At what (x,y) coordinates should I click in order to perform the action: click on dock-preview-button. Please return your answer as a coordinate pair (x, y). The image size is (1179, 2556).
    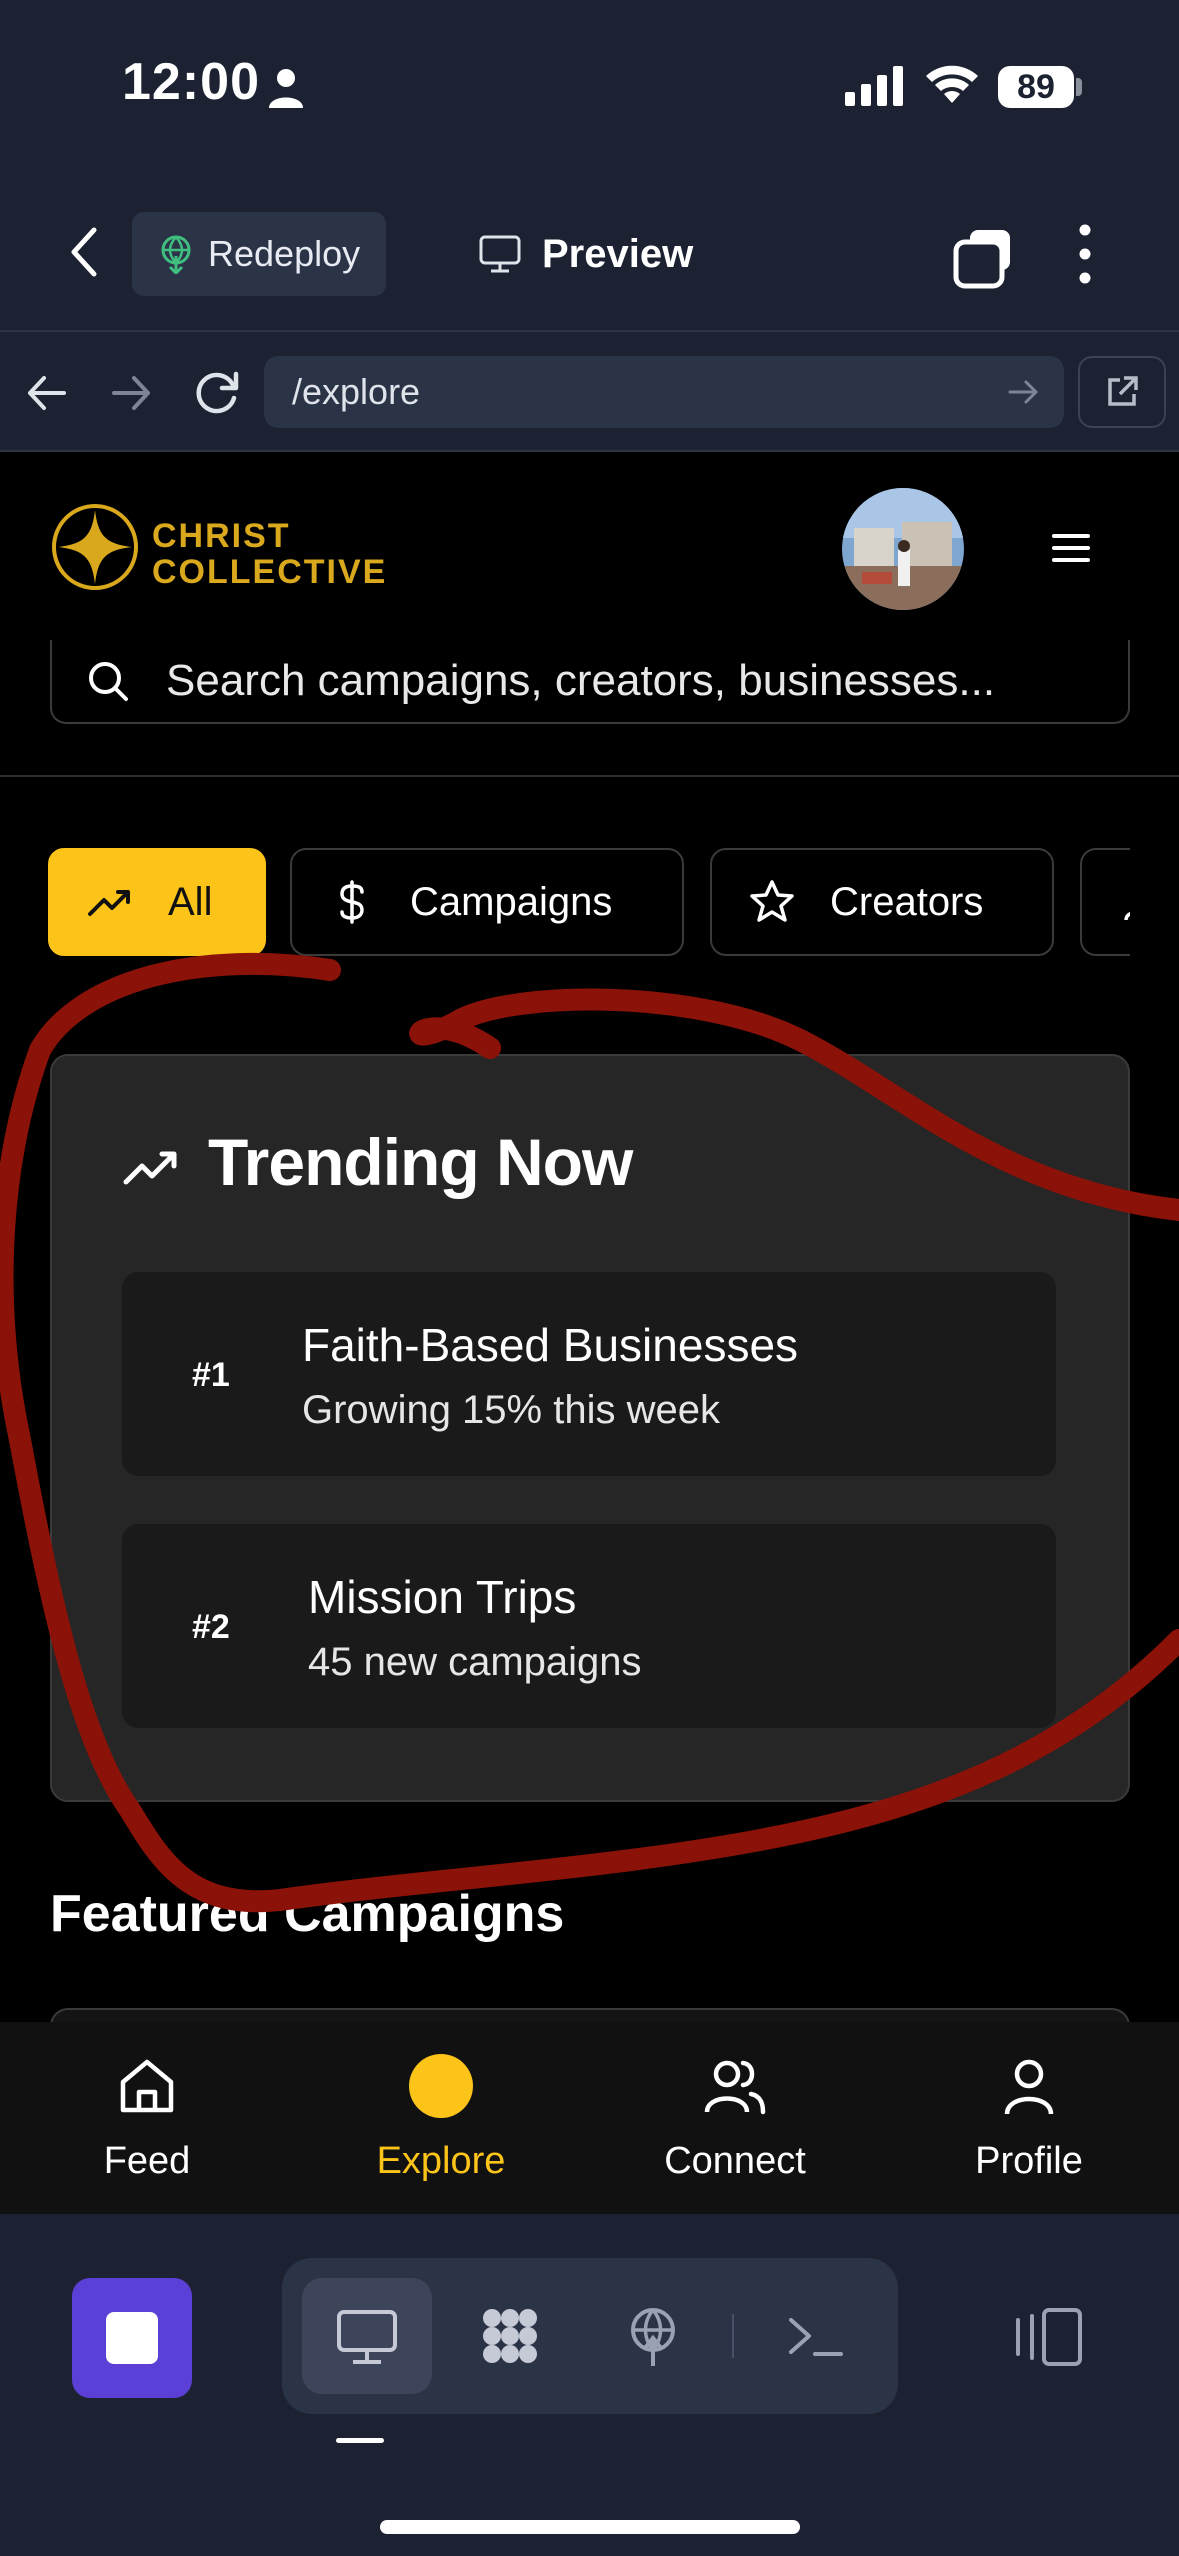
    Looking at the image, I should click on (367, 2336).